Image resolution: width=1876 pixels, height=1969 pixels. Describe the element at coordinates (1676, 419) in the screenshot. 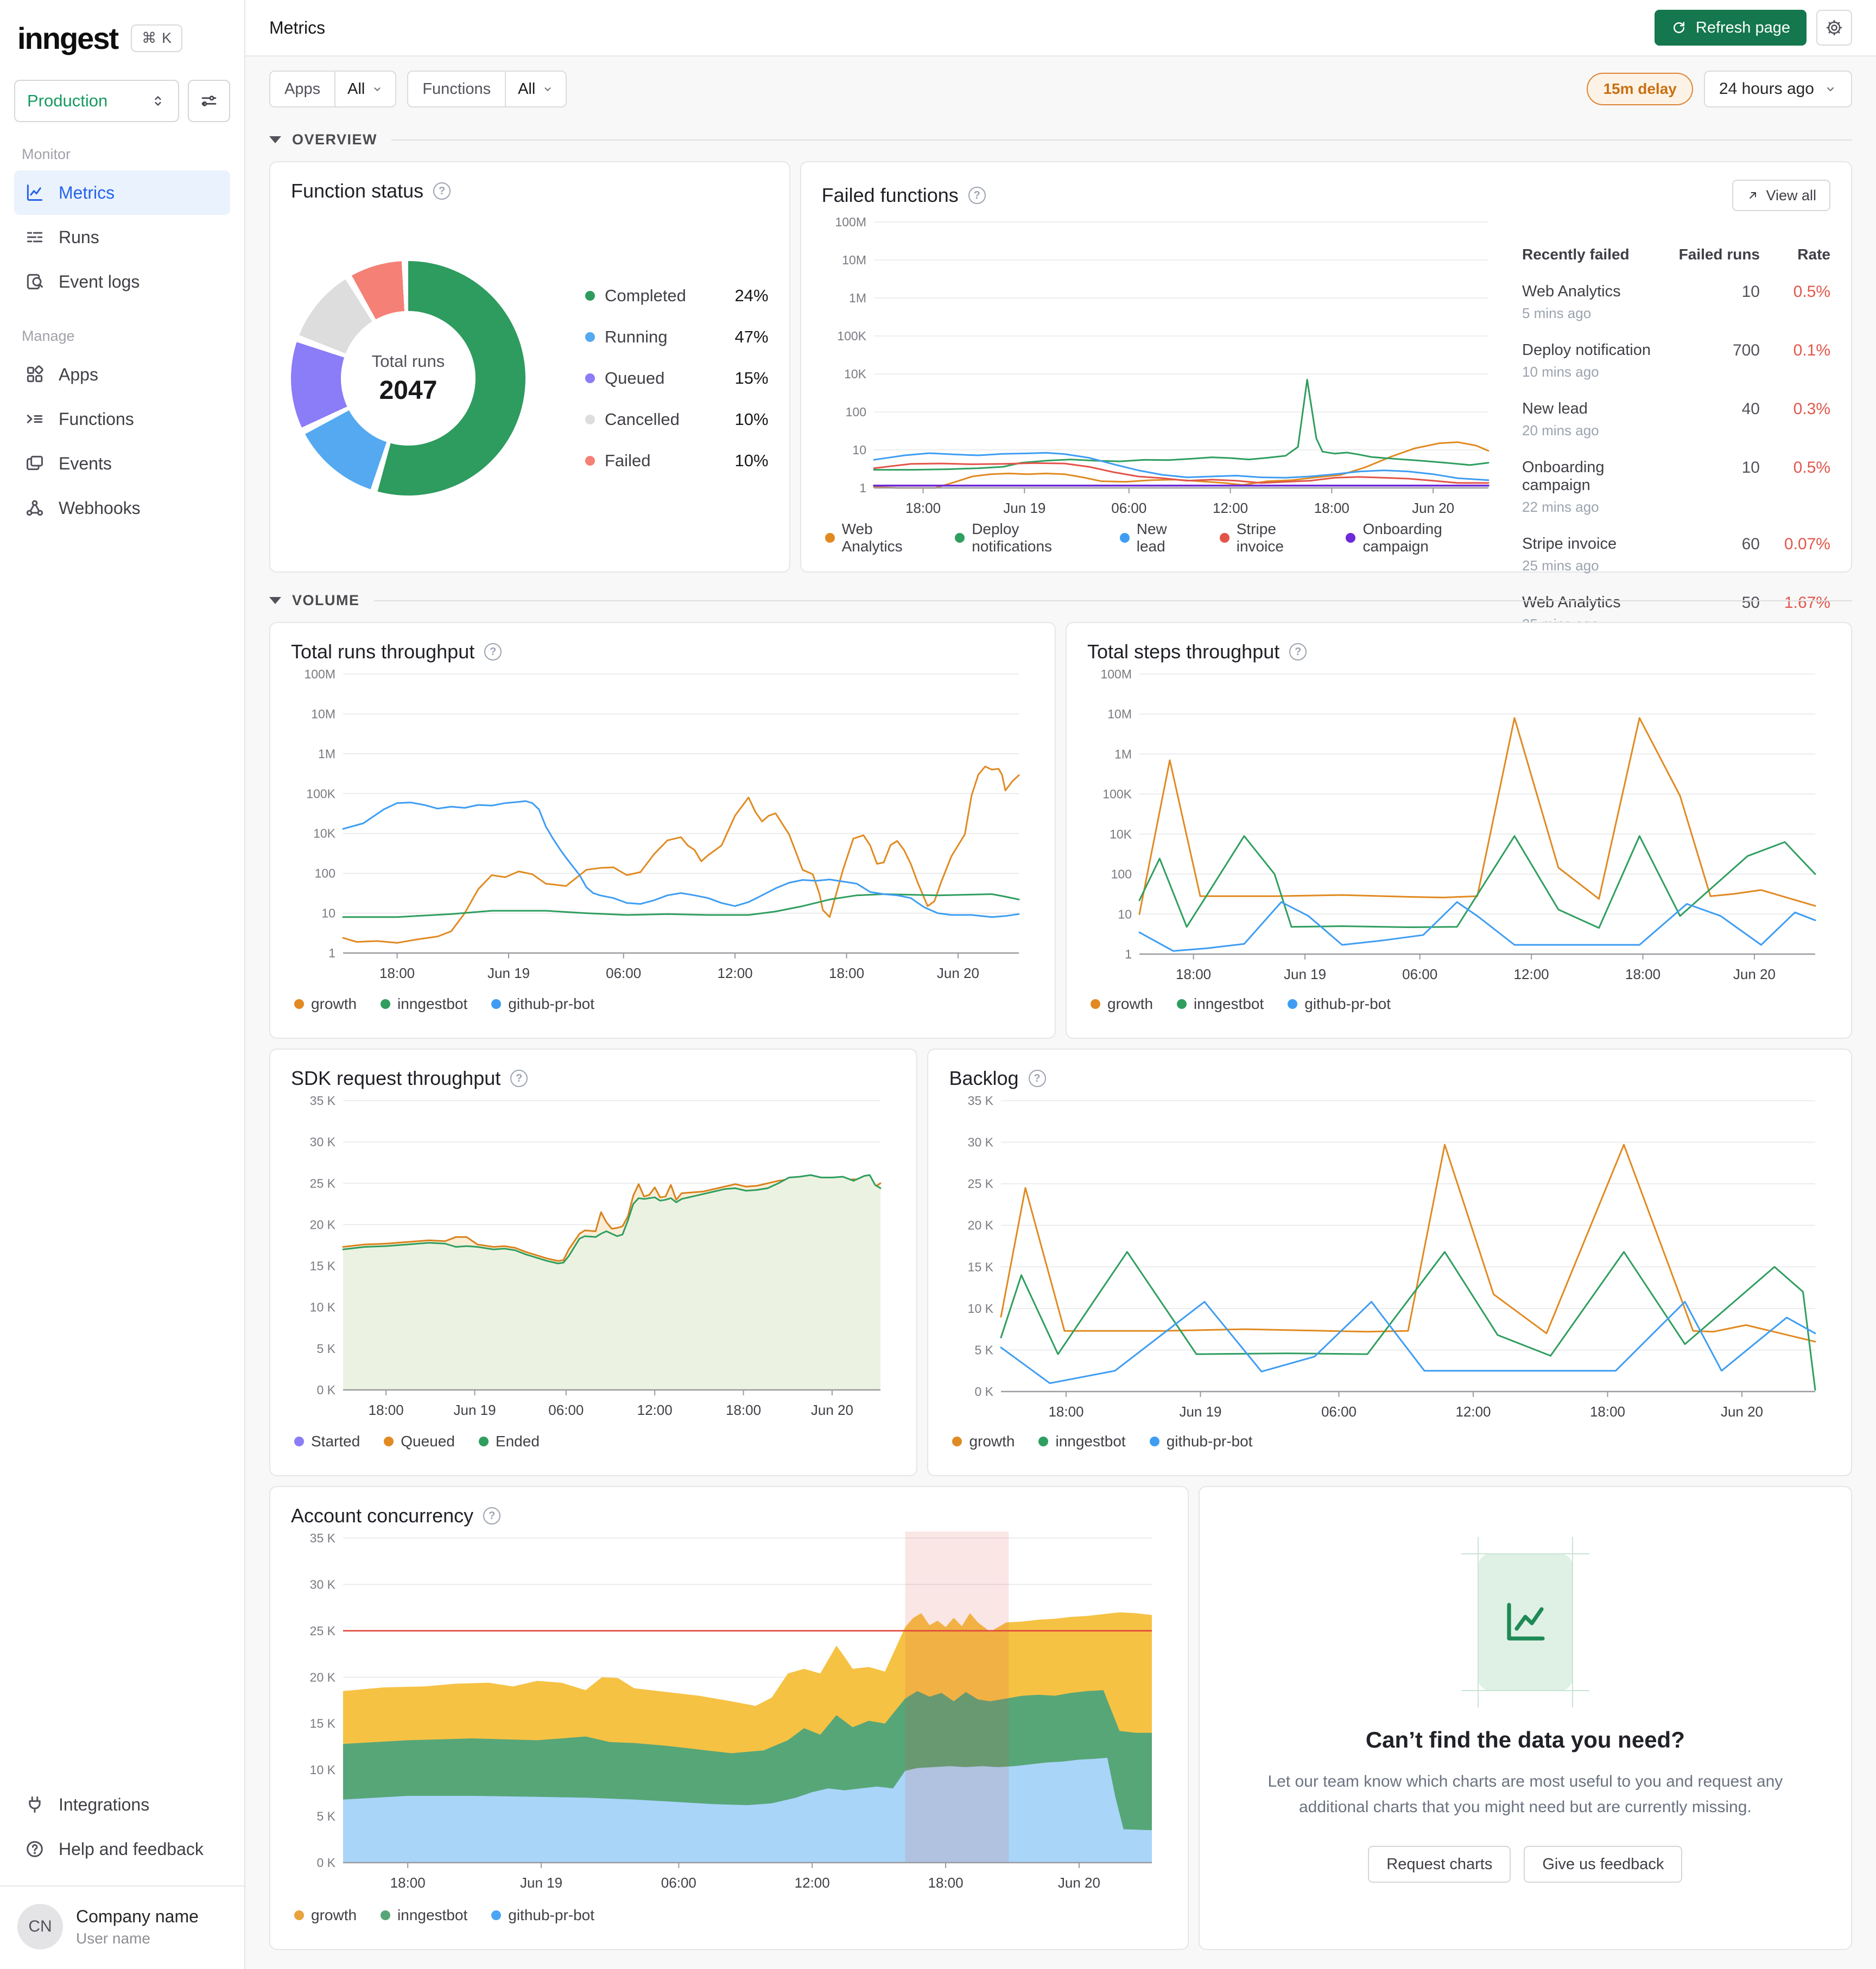

I see `table-row: New lead 20 mins ago 40 0.3%` at that location.